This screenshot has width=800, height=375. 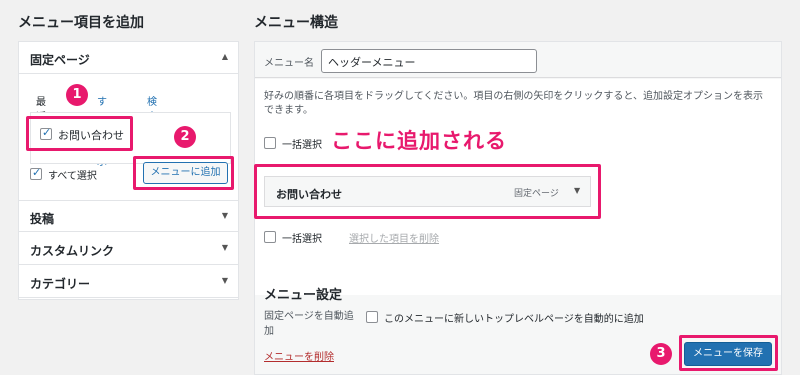 What do you see at coordinates (79, 133) in the screenshot?
I see `highlight-contact-item` at bounding box center [79, 133].